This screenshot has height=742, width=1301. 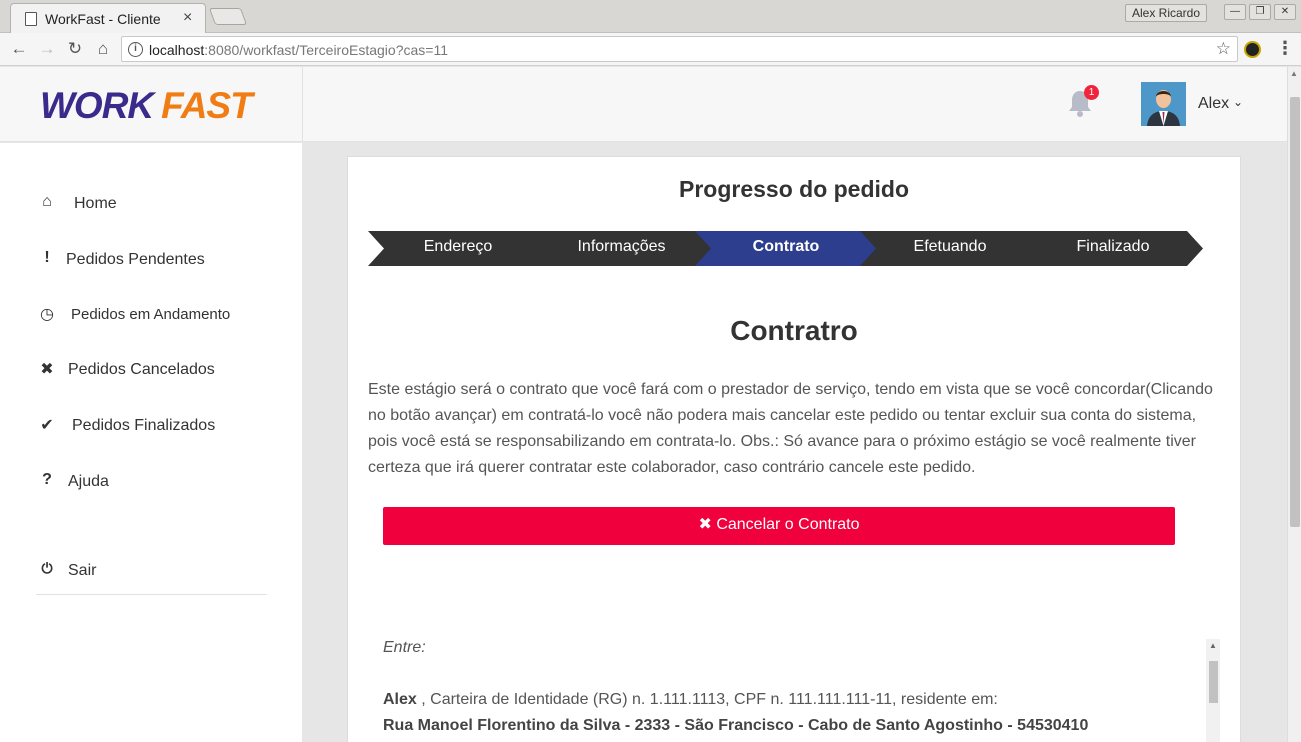 What do you see at coordinates (47, 425) in the screenshot?
I see `check-icon: ✔` at bounding box center [47, 425].